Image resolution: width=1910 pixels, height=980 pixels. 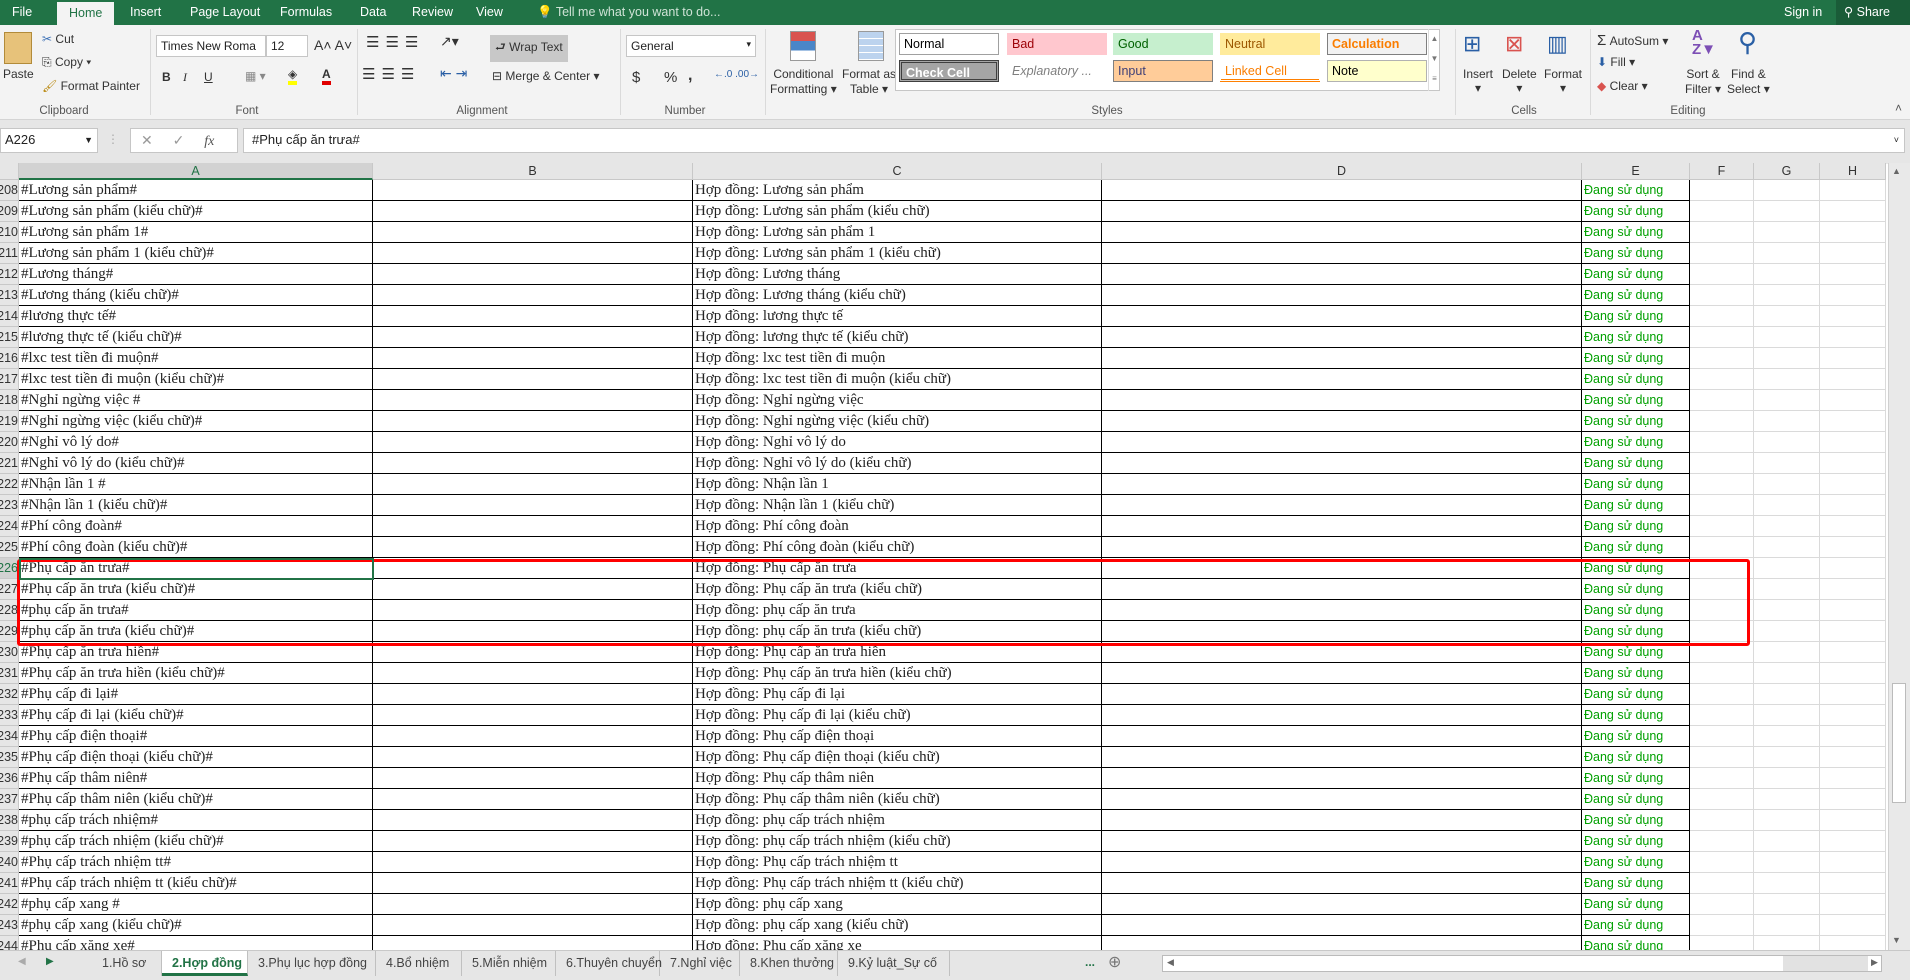 I want to click on percent-button: %, so click(x=670, y=77).